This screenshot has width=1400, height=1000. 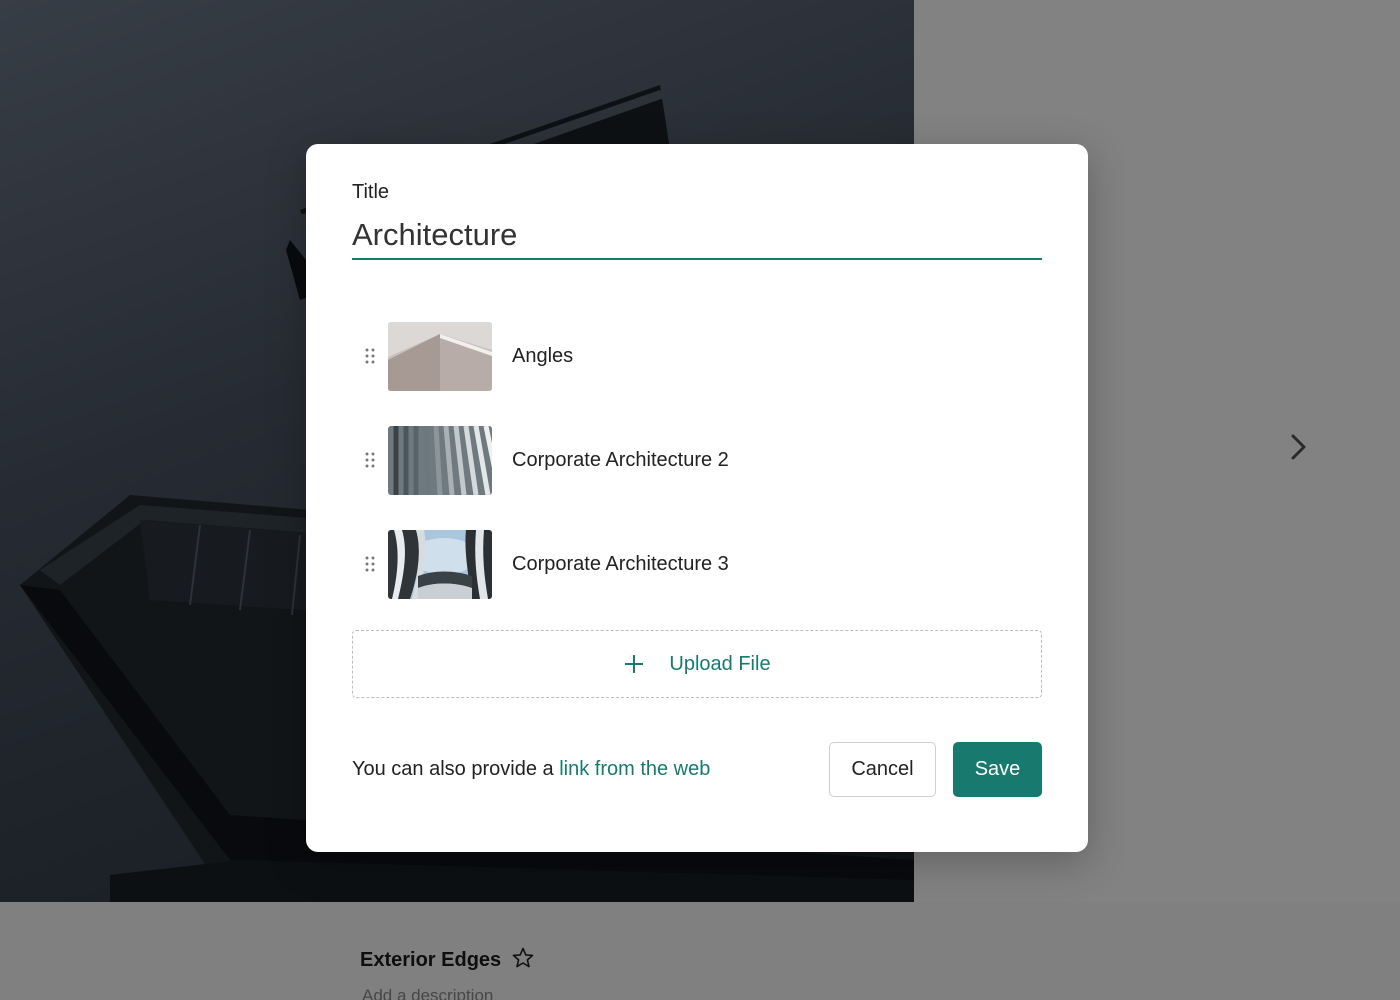 I want to click on next-photo-button, so click(x=1299, y=447).